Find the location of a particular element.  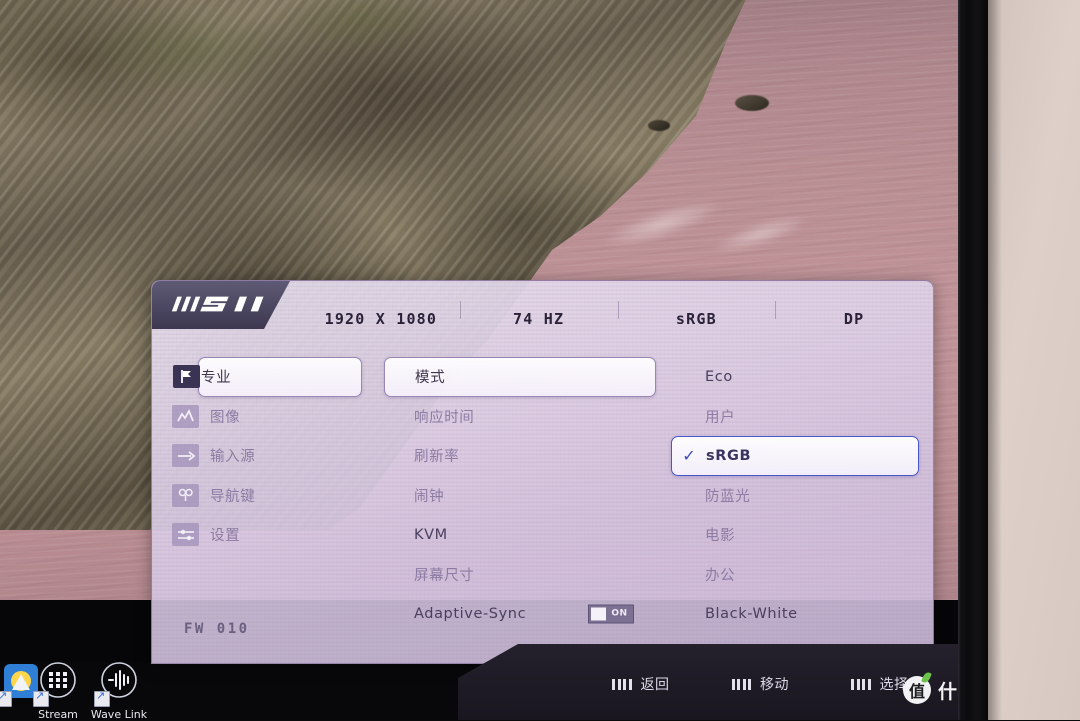

nav-hint-label: 移动 is located at coordinates (774, 685).